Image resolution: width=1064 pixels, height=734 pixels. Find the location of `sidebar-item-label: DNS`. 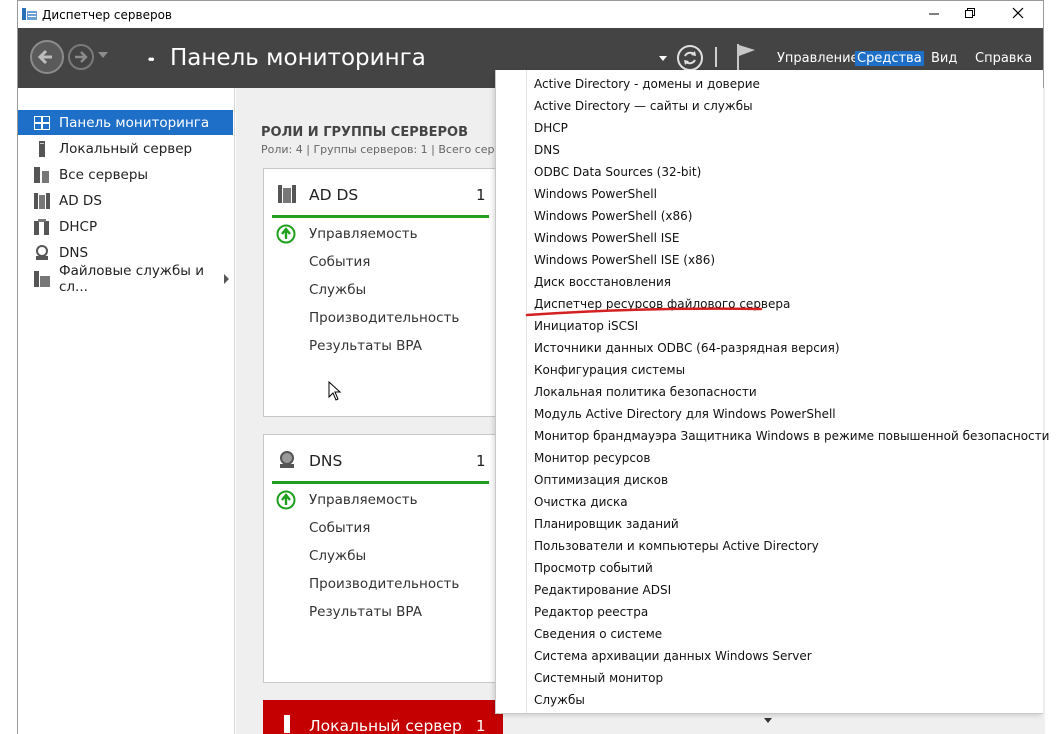

sidebar-item-label: DNS is located at coordinates (74, 252).